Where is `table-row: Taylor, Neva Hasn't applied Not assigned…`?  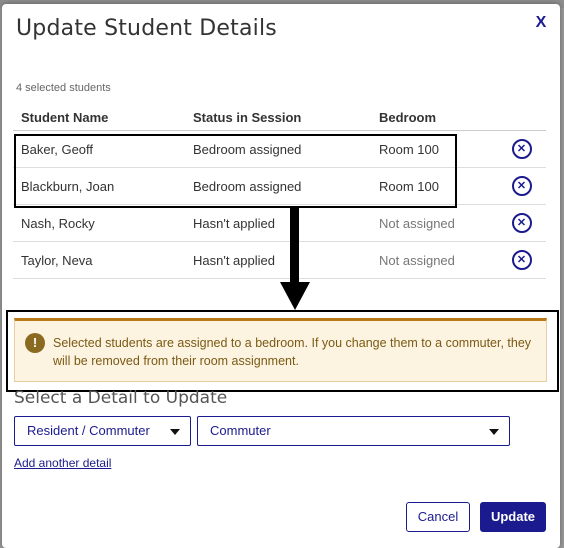 table-row: Taylor, Neva Hasn't applied Not assigned… is located at coordinates (279, 260).